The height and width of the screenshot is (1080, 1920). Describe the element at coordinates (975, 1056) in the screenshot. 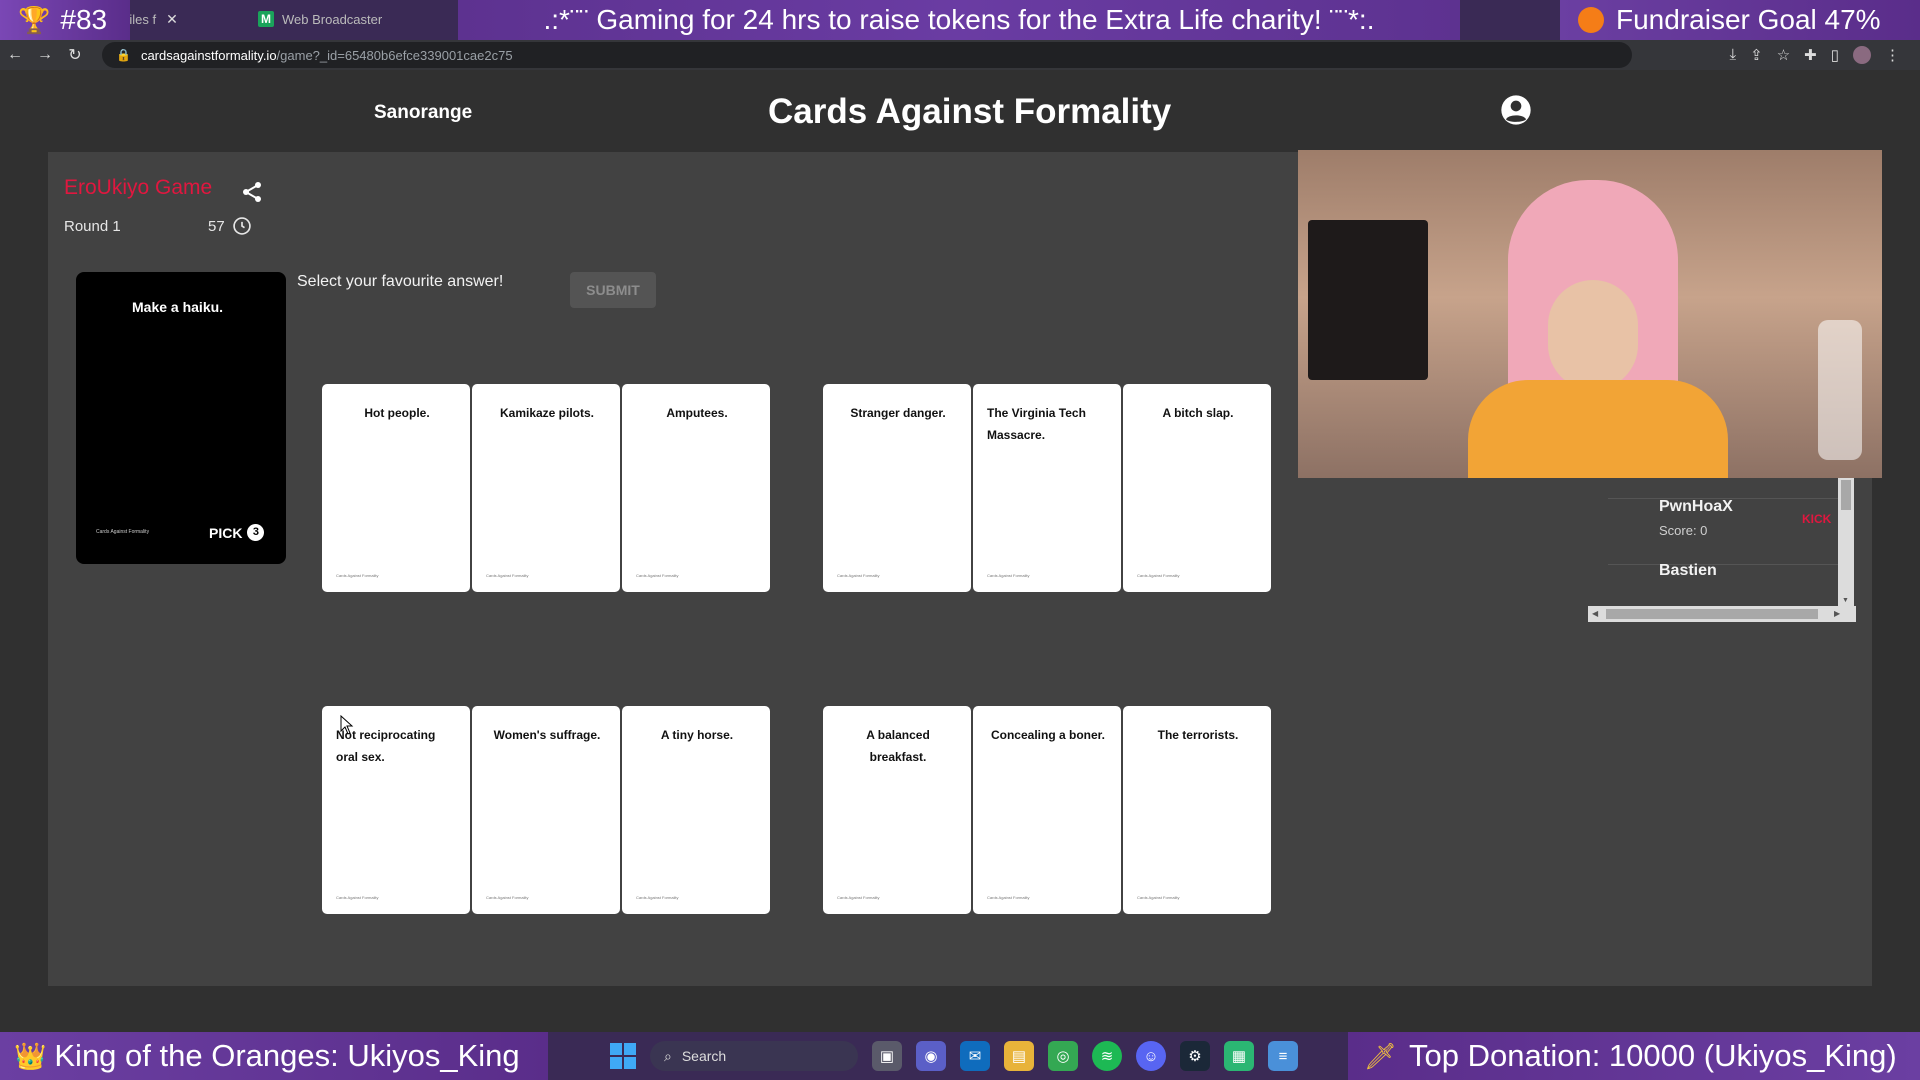

I see `outlook-icon: ✉` at that location.